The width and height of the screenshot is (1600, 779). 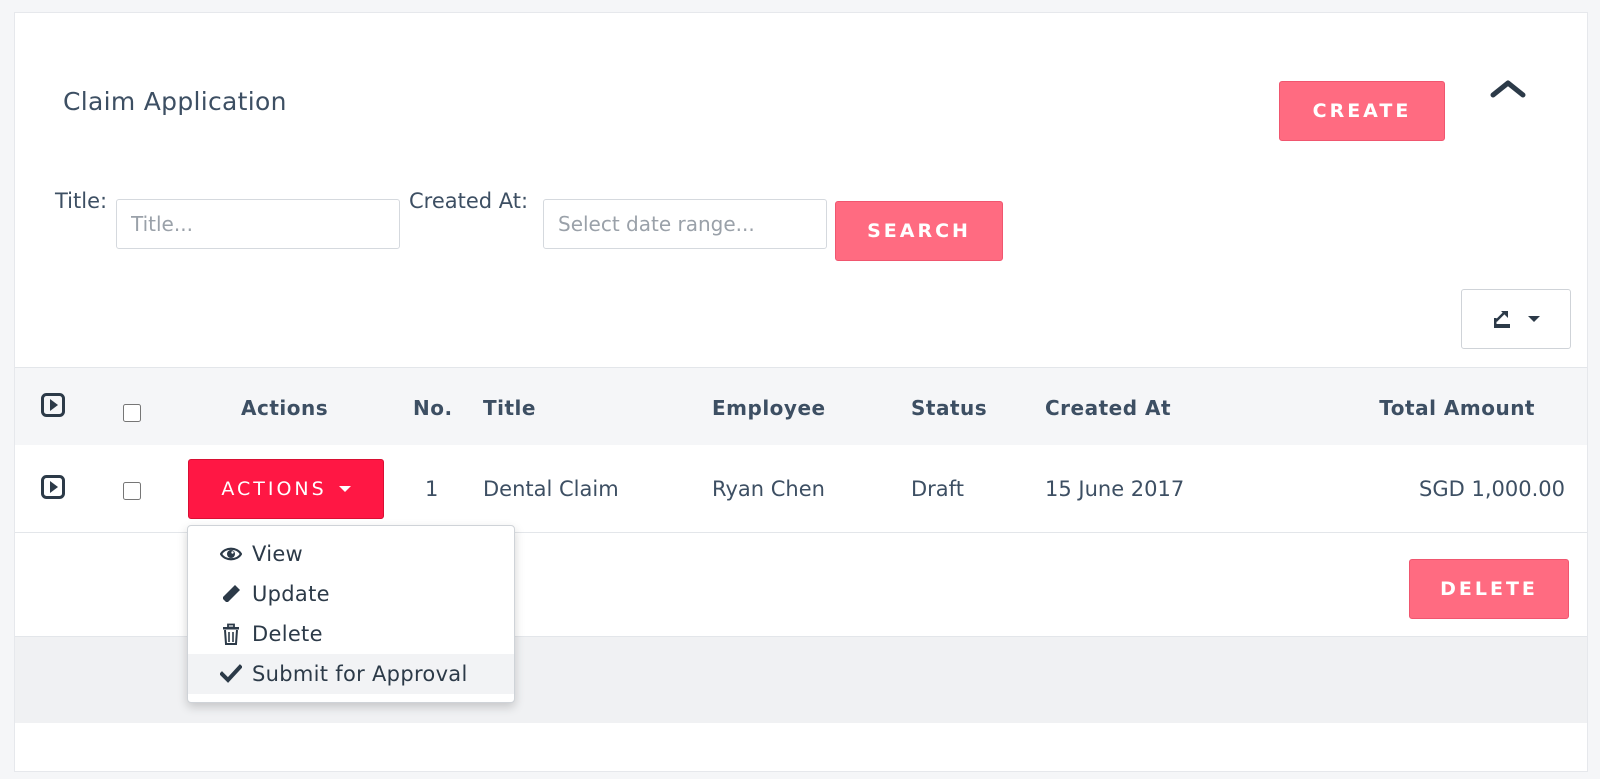 I want to click on export-dropdown-button, so click(x=1516, y=319).